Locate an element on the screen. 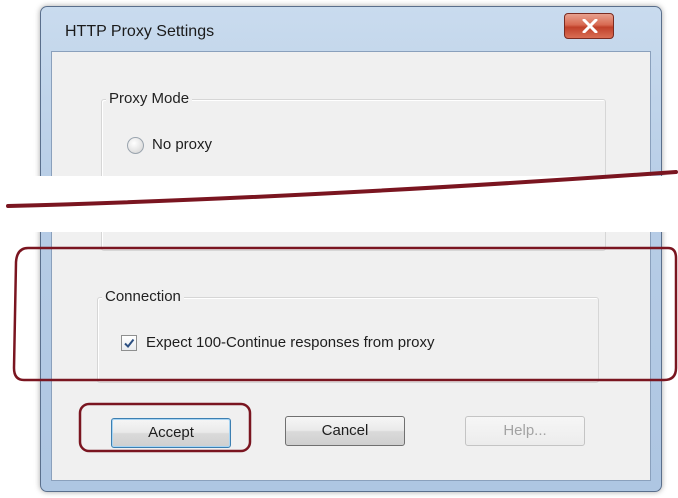 The width and height of the screenshot is (678, 498). annotation-cut-line is located at coordinates (342, 189).